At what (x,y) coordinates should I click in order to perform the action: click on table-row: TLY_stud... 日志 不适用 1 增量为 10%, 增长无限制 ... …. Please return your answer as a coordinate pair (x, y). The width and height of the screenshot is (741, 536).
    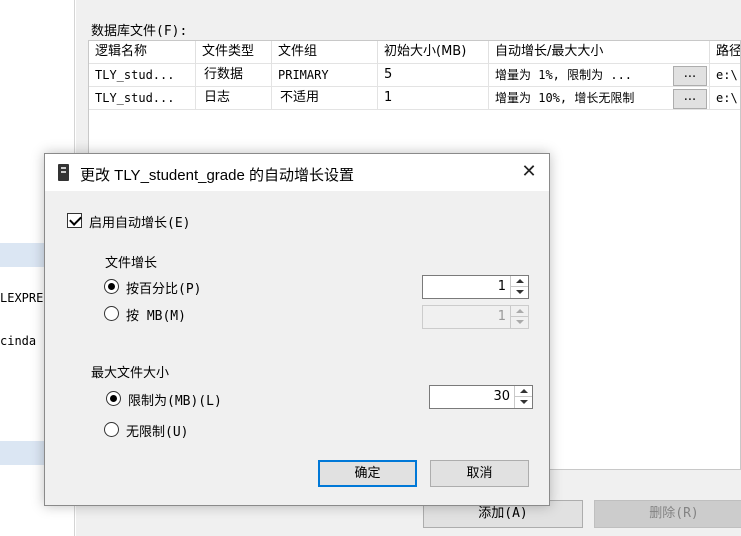
    Looking at the image, I should click on (414, 98).